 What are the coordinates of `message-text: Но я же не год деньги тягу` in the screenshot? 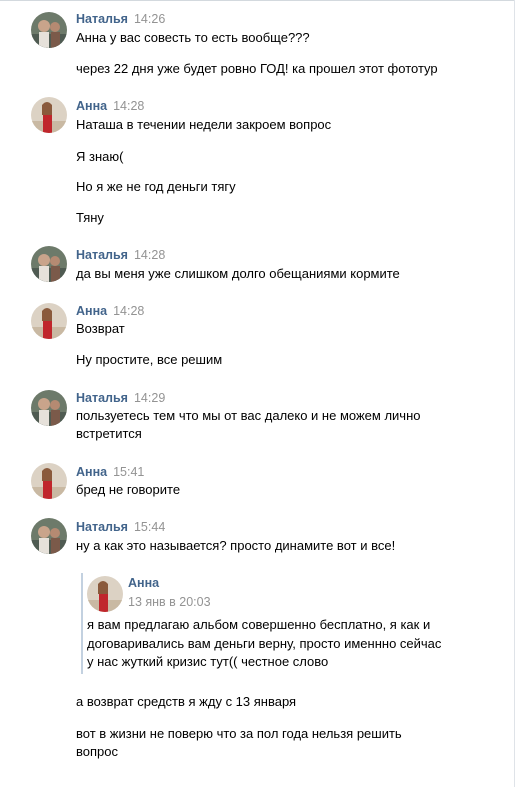 It's located at (156, 186).